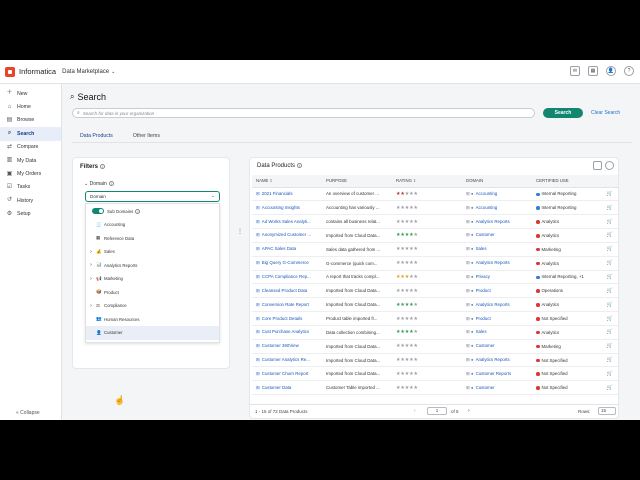 The height and width of the screenshot is (480, 640). I want to click on page-number-input: 1, so click(437, 411).